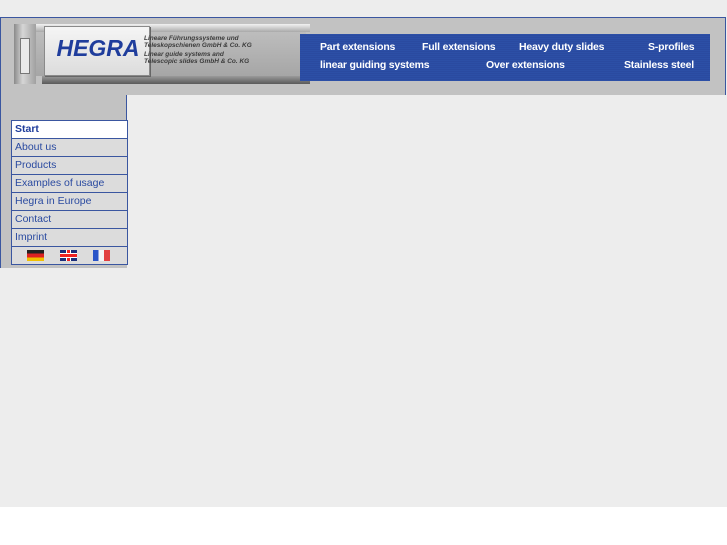  Describe the element at coordinates (176, 80) in the screenshot. I see `logo-beam-bottom` at that location.